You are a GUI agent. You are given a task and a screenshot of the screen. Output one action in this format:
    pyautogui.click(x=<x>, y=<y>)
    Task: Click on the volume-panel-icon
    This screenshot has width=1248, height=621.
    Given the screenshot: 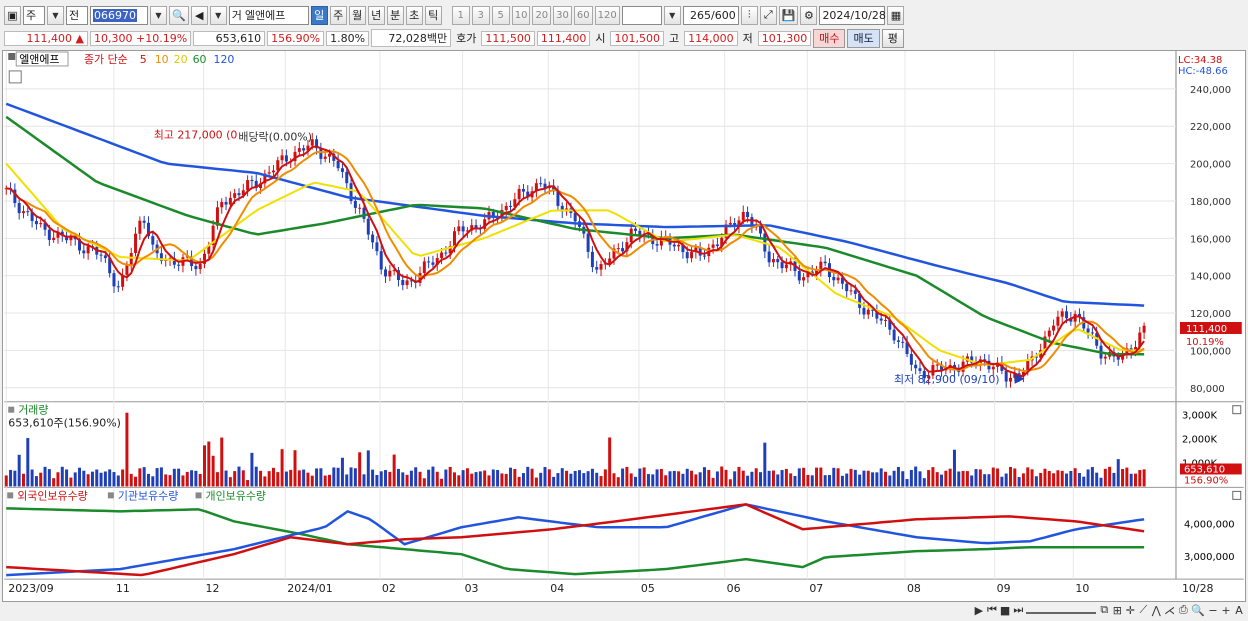 What is the action you would take?
    pyautogui.click(x=11, y=409)
    